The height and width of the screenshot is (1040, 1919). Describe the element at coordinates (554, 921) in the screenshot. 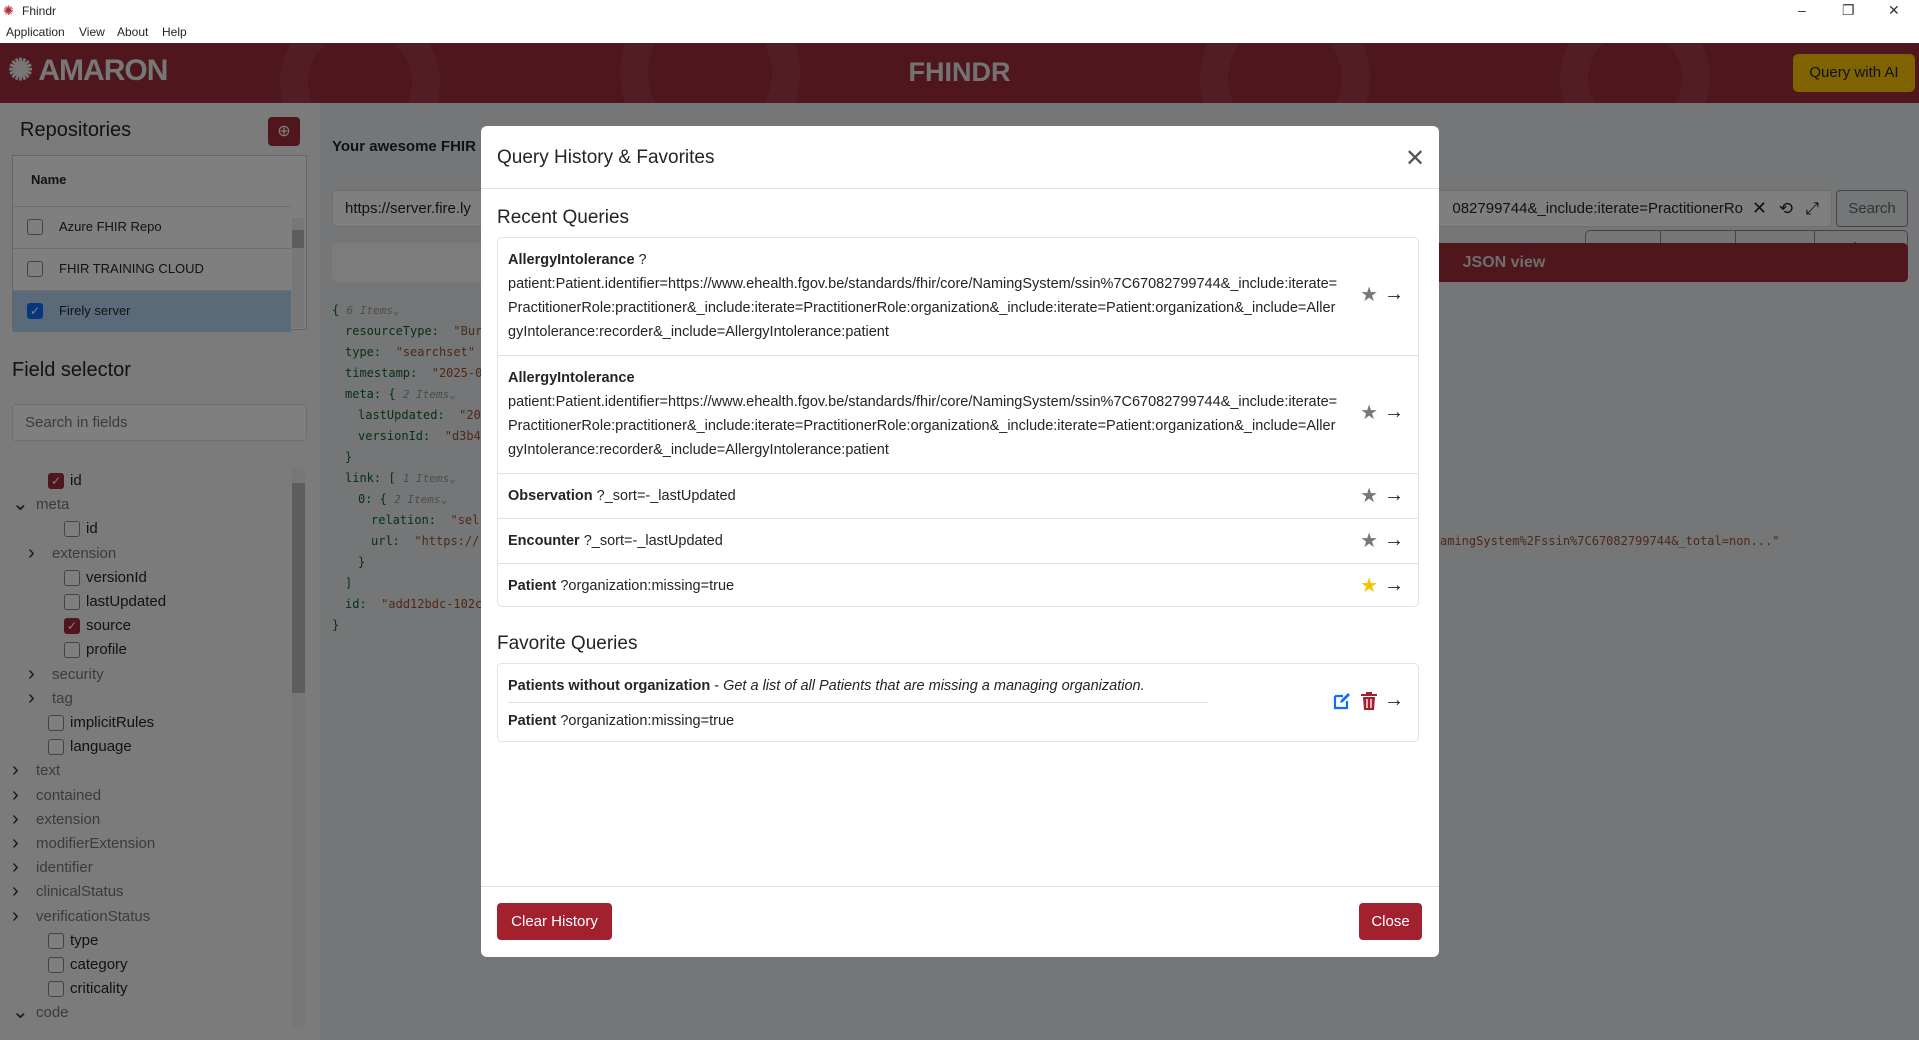

I see `clear-history-button: Clear History` at that location.